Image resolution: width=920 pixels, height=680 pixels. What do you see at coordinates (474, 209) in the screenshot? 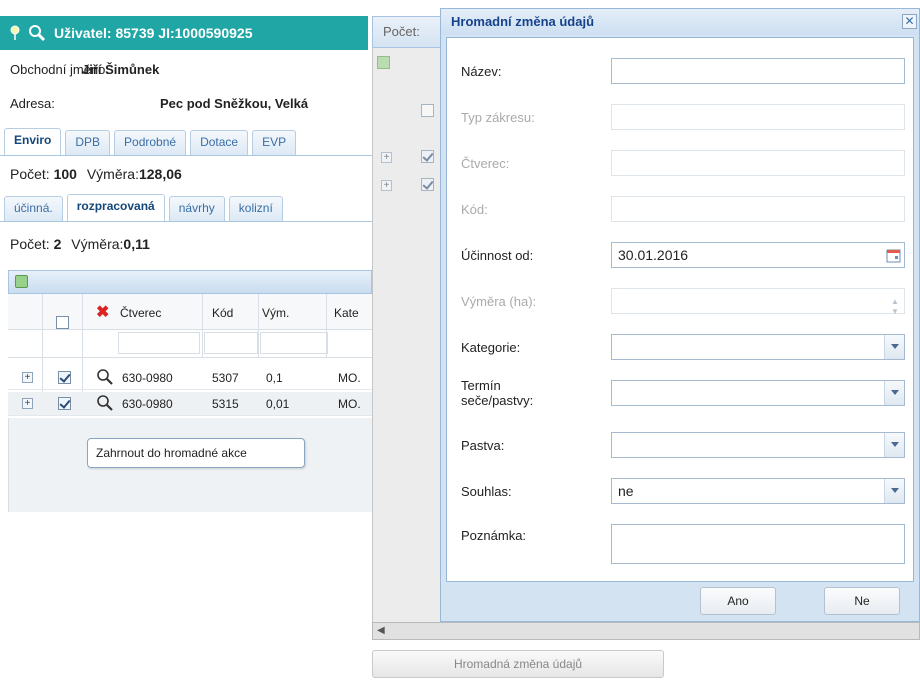
I see `label-kod: Kód:` at bounding box center [474, 209].